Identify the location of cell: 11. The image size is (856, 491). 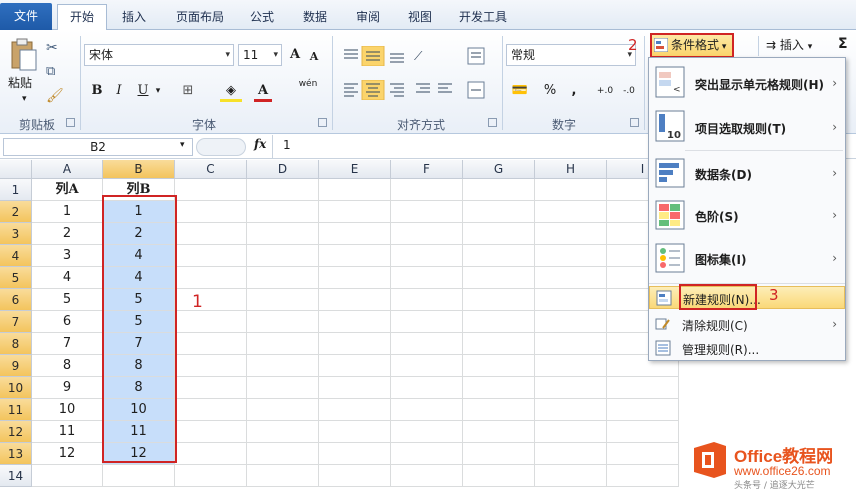
(67, 432).